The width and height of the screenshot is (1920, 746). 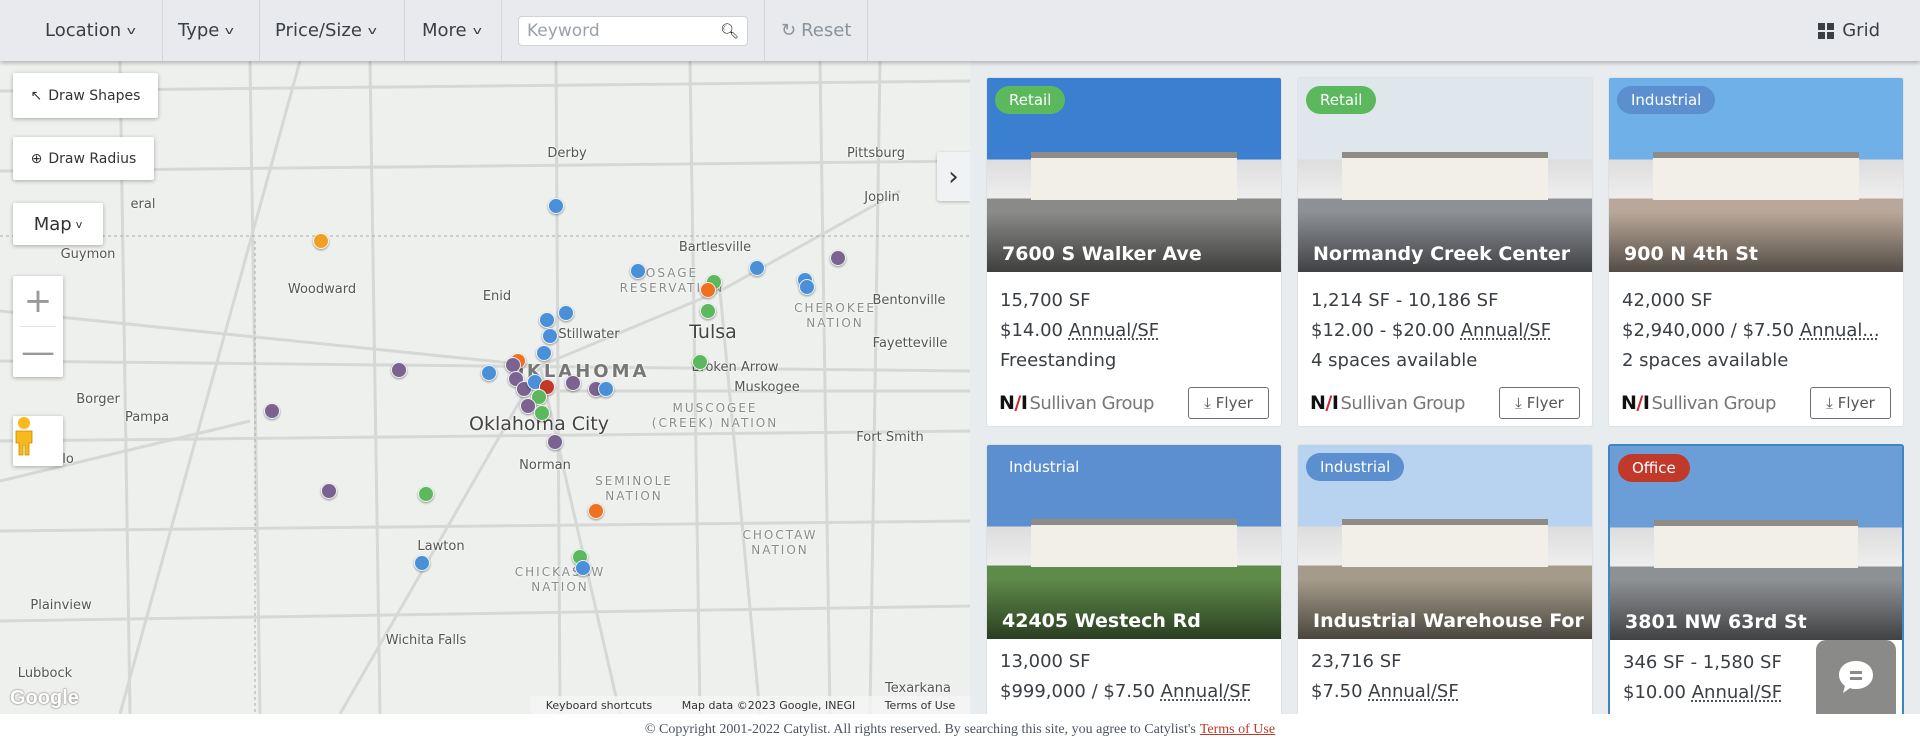 I want to click on type-label: Type, so click(x=199, y=30).